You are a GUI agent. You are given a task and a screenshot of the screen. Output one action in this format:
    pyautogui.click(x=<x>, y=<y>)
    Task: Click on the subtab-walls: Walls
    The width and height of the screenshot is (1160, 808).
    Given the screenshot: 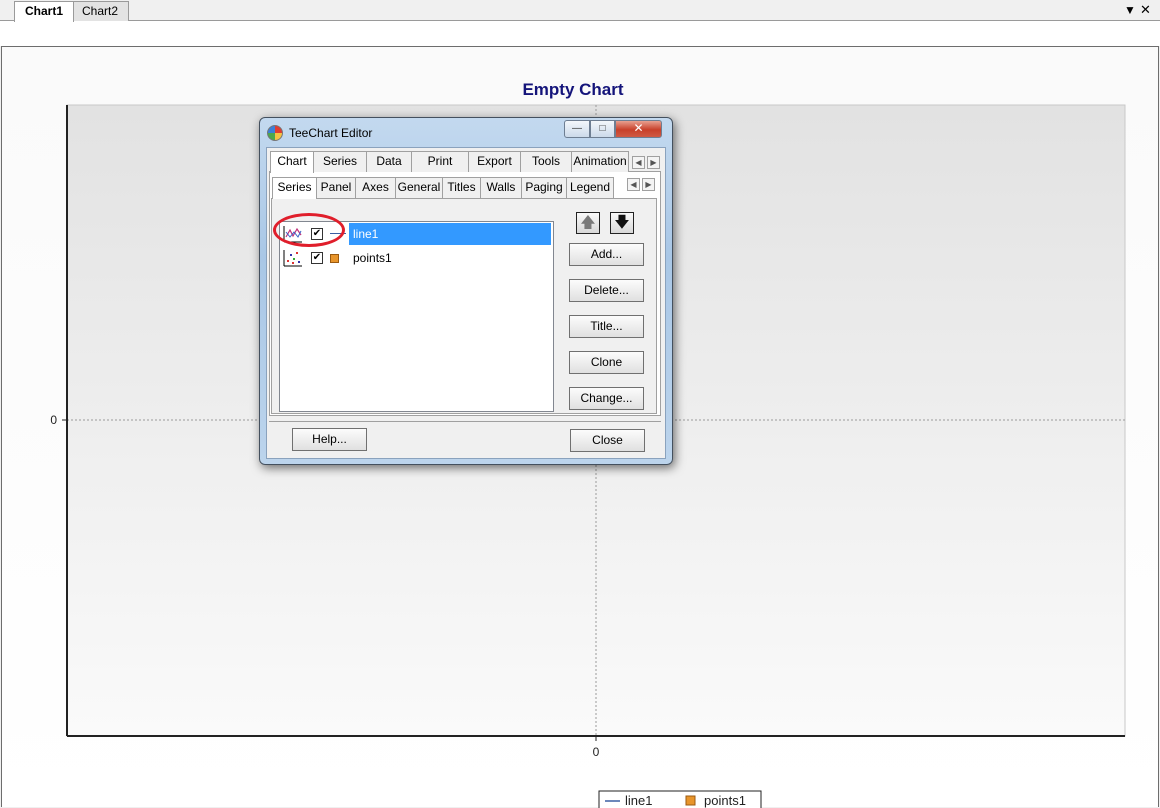 What is the action you would take?
    pyautogui.click(x=501, y=187)
    